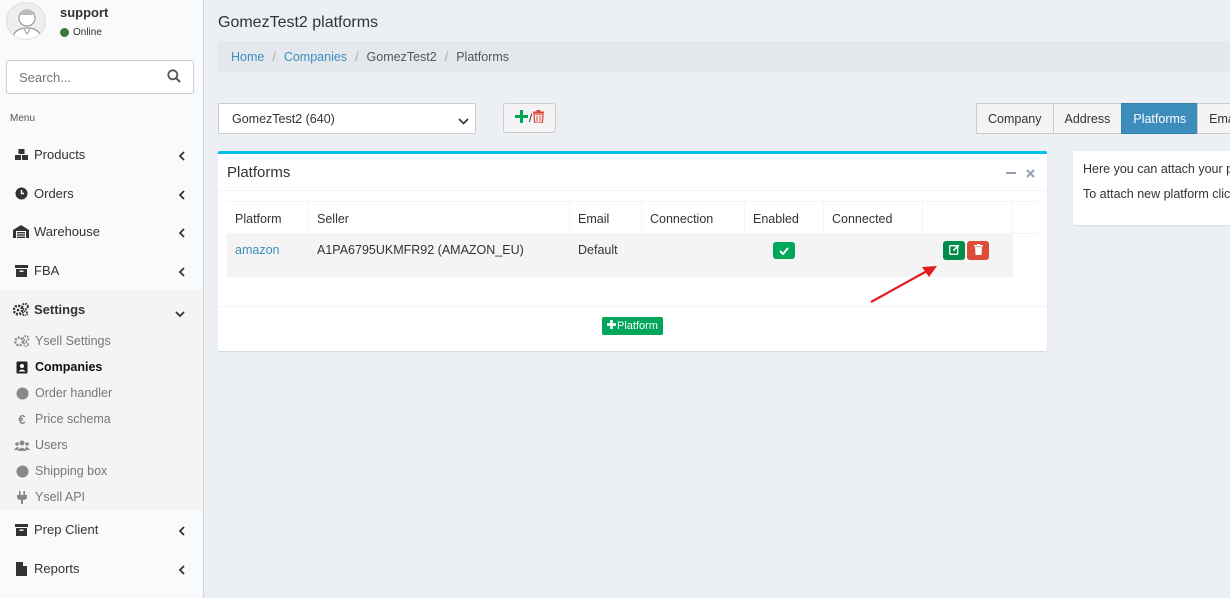 The width and height of the screenshot is (1230, 598). What do you see at coordinates (69, 367) in the screenshot?
I see `sidebar-subitem-label: Companies` at bounding box center [69, 367].